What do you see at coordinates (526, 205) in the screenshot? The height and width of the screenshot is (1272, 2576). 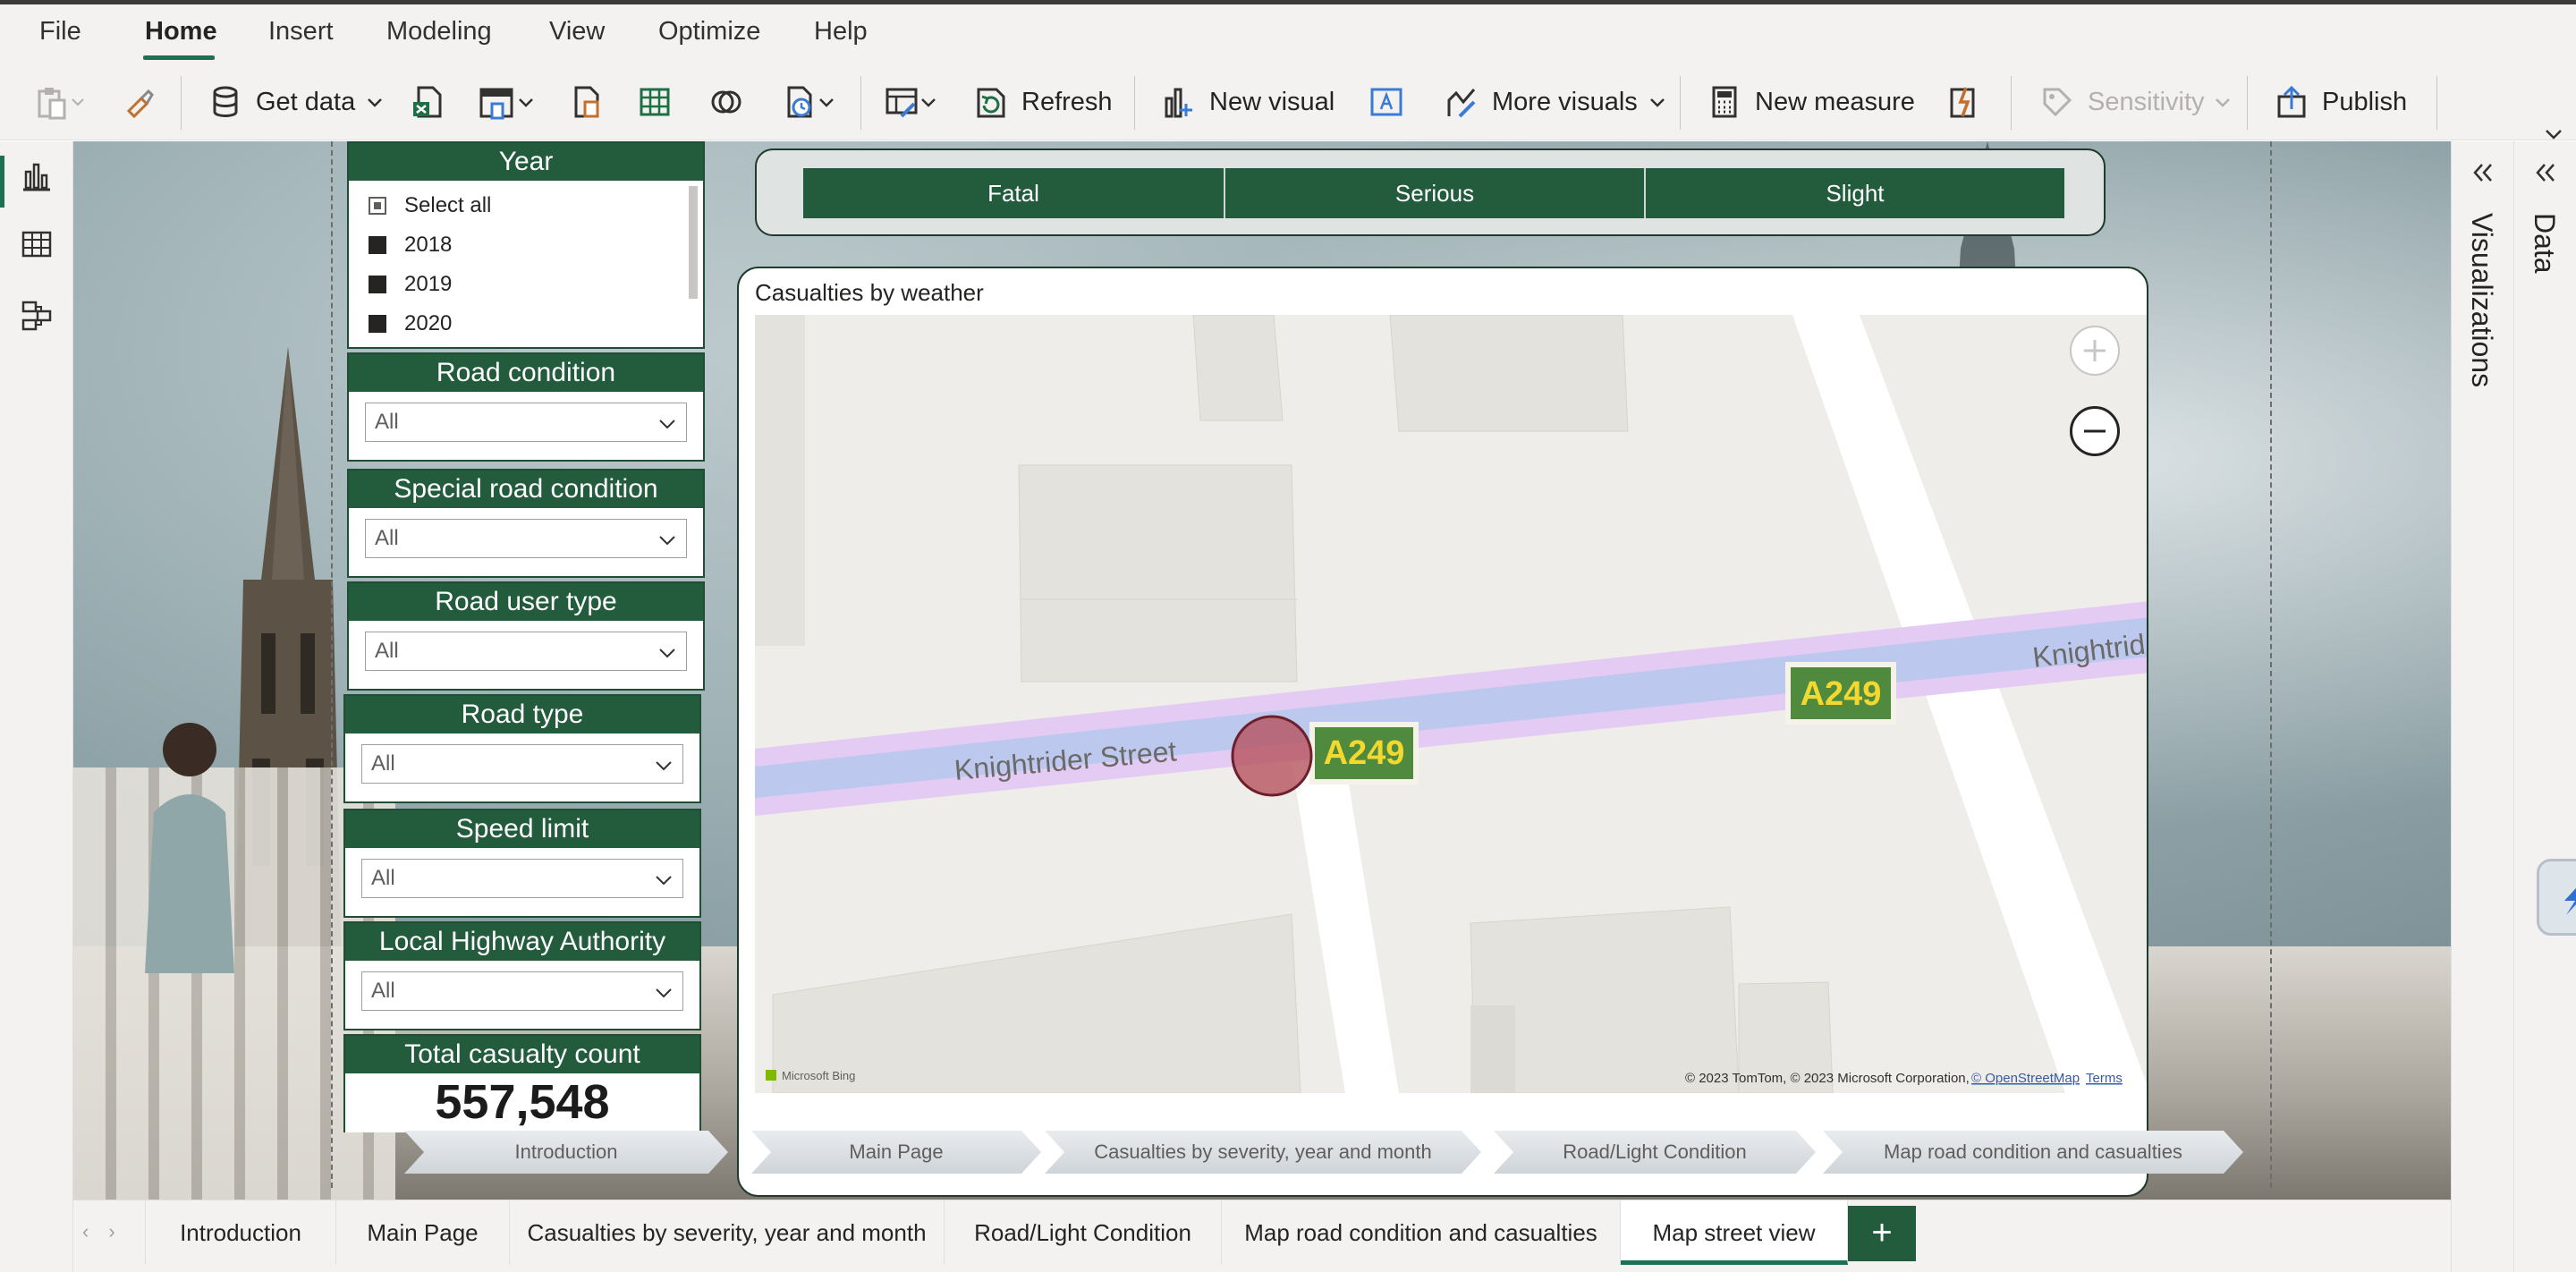 I see `select-all-option: Select all` at bounding box center [526, 205].